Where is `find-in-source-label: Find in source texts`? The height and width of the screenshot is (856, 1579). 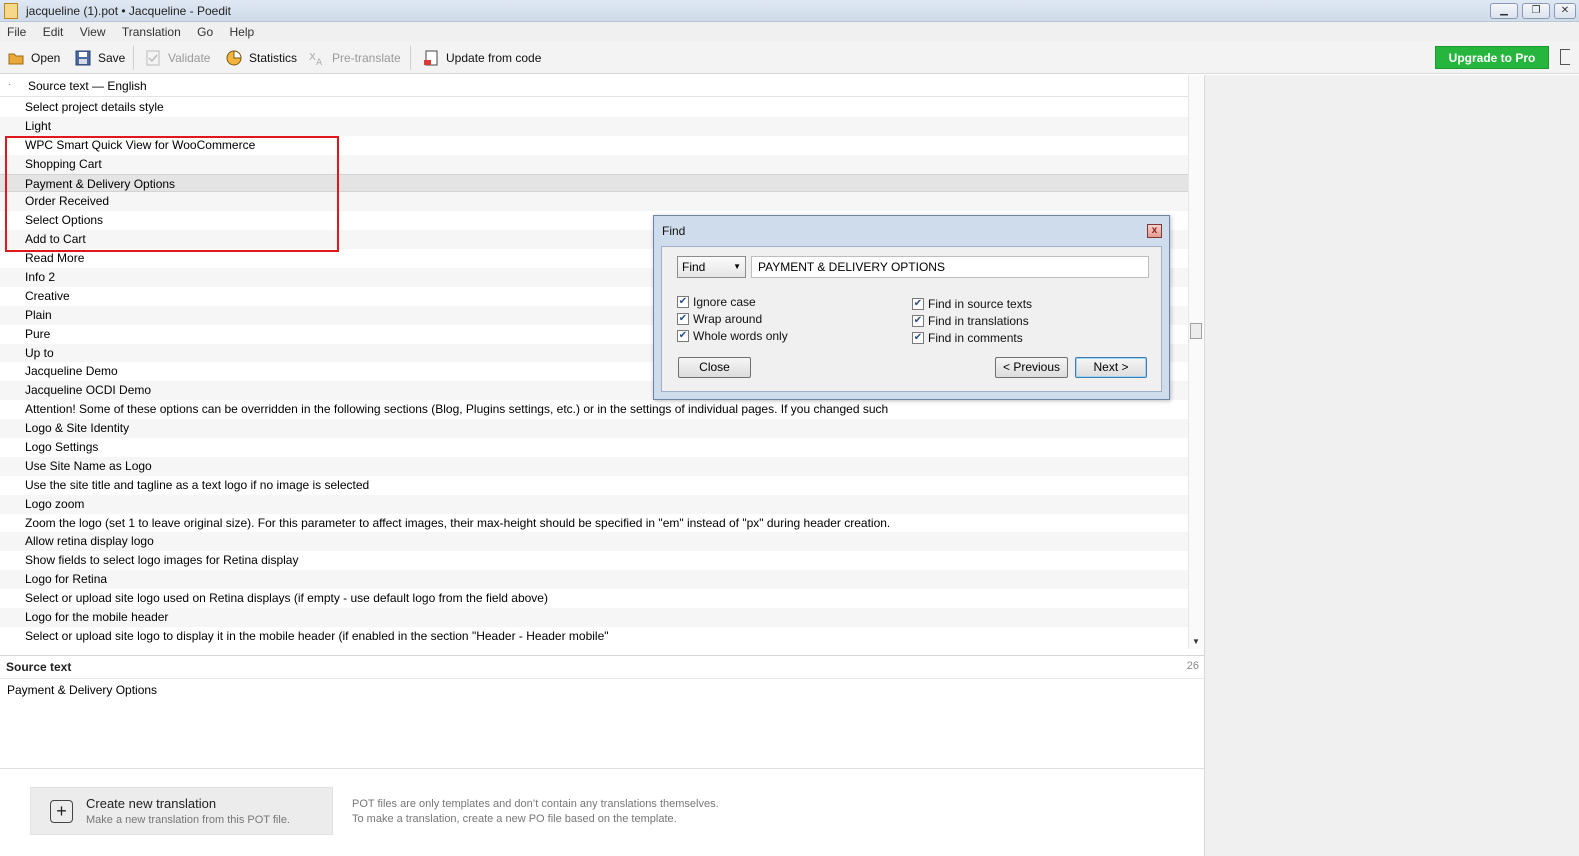 find-in-source-label: Find in source texts is located at coordinates (980, 304).